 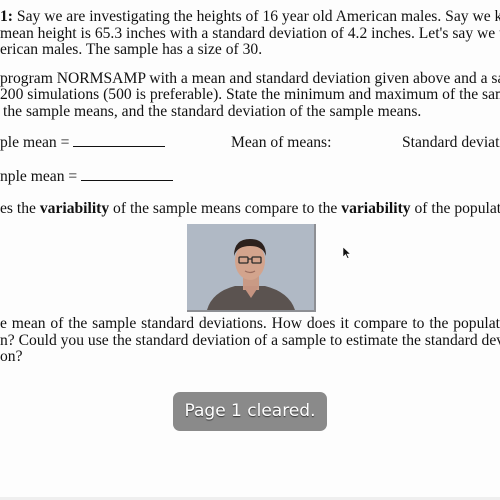 What do you see at coordinates (250, 411) in the screenshot?
I see `page-cleared-toast: Page 1 cleared.` at bounding box center [250, 411].